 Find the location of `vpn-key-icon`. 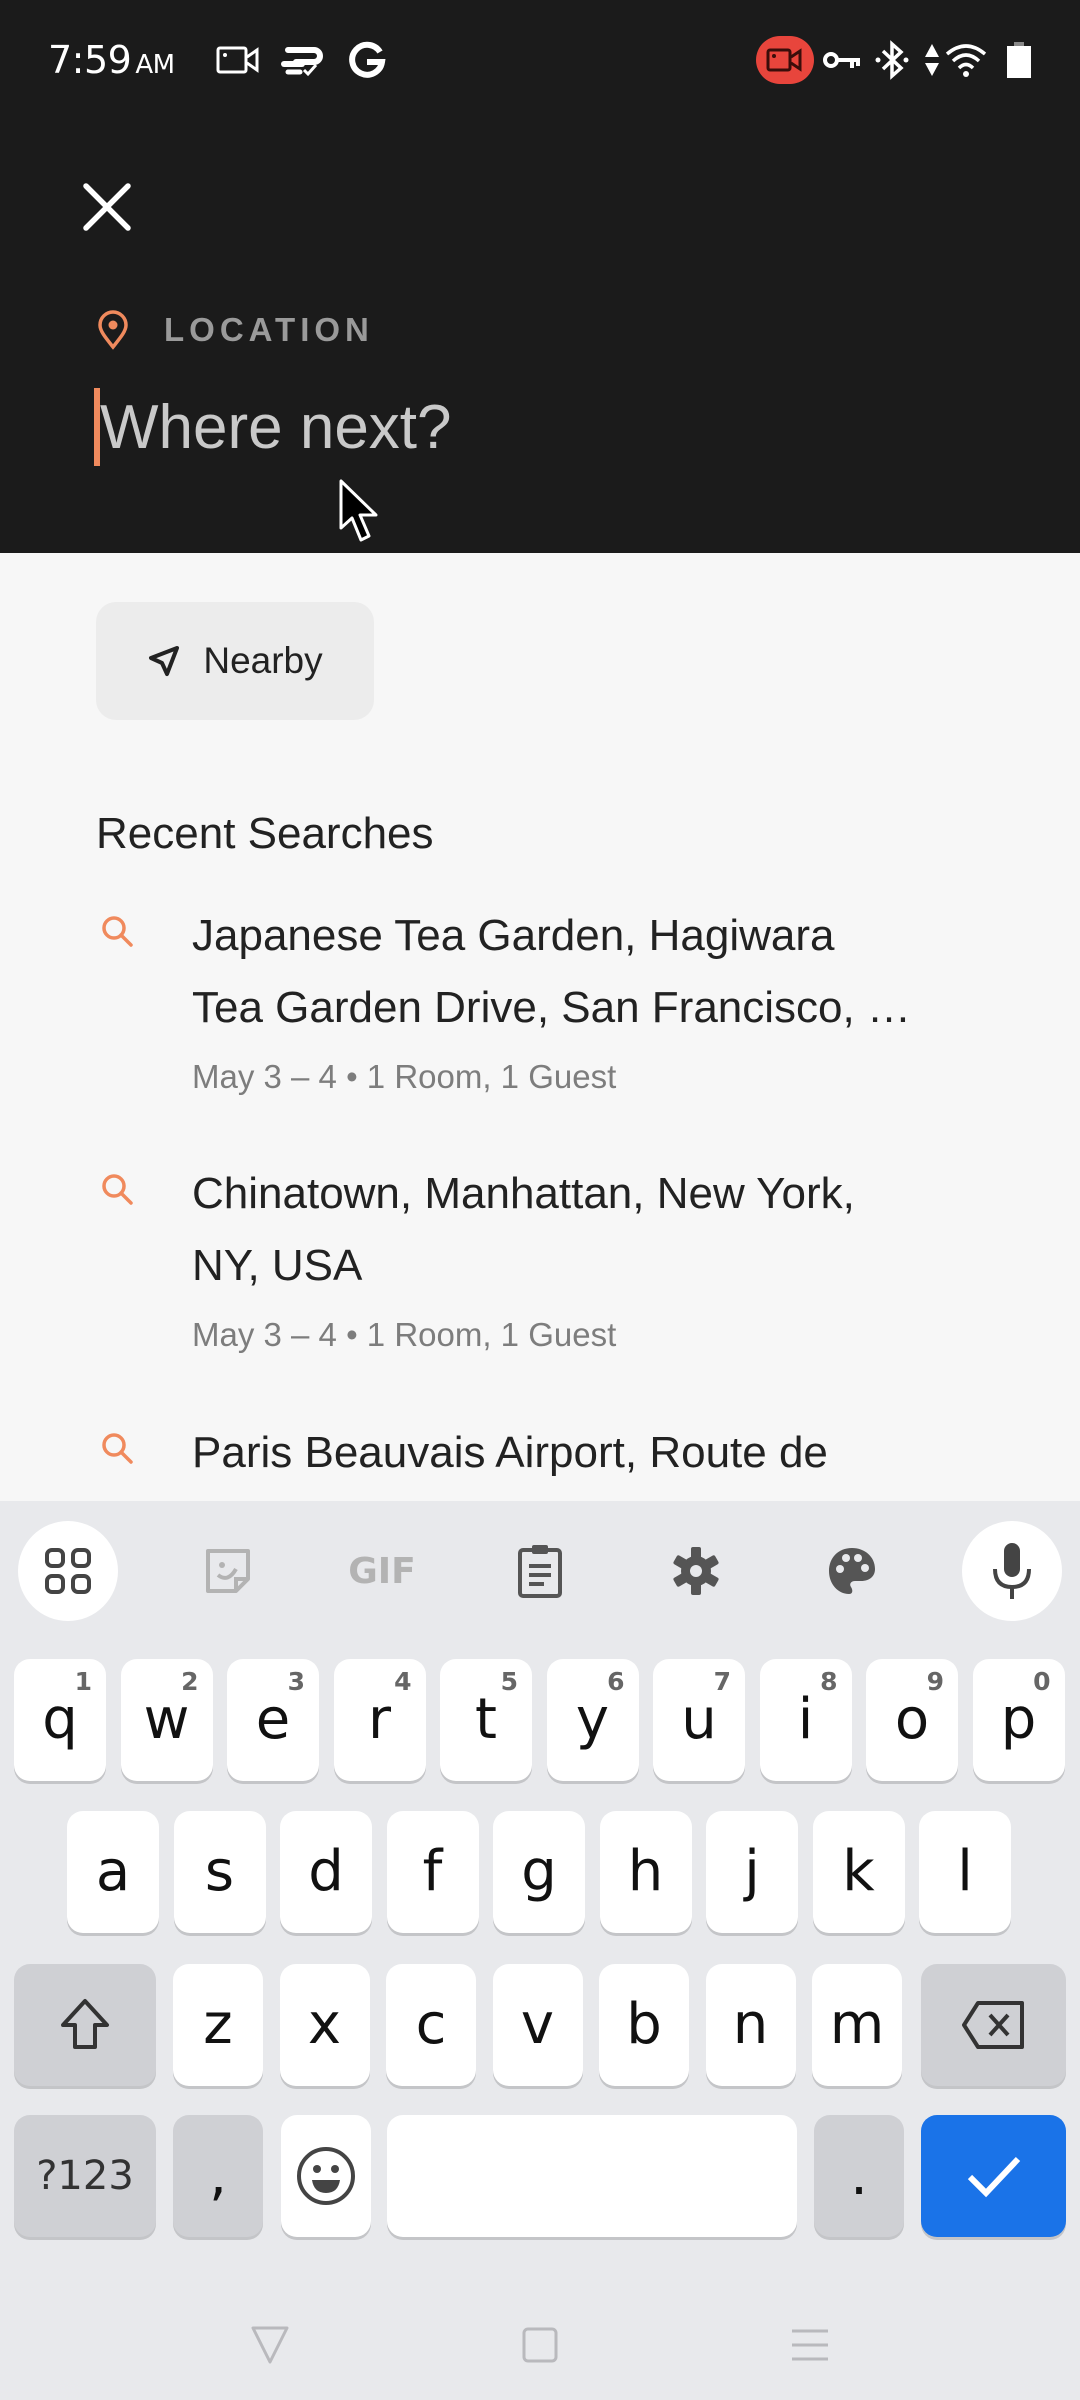

vpn-key-icon is located at coordinates (842, 60).